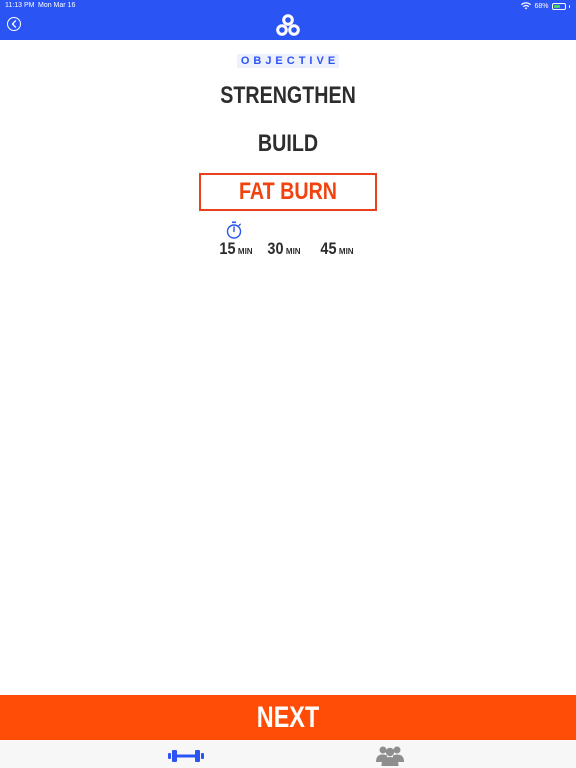 Image resolution: width=576 pixels, height=768 pixels. What do you see at coordinates (569, 6) in the screenshot?
I see `battery-tip` at bounding box center [569, 6].